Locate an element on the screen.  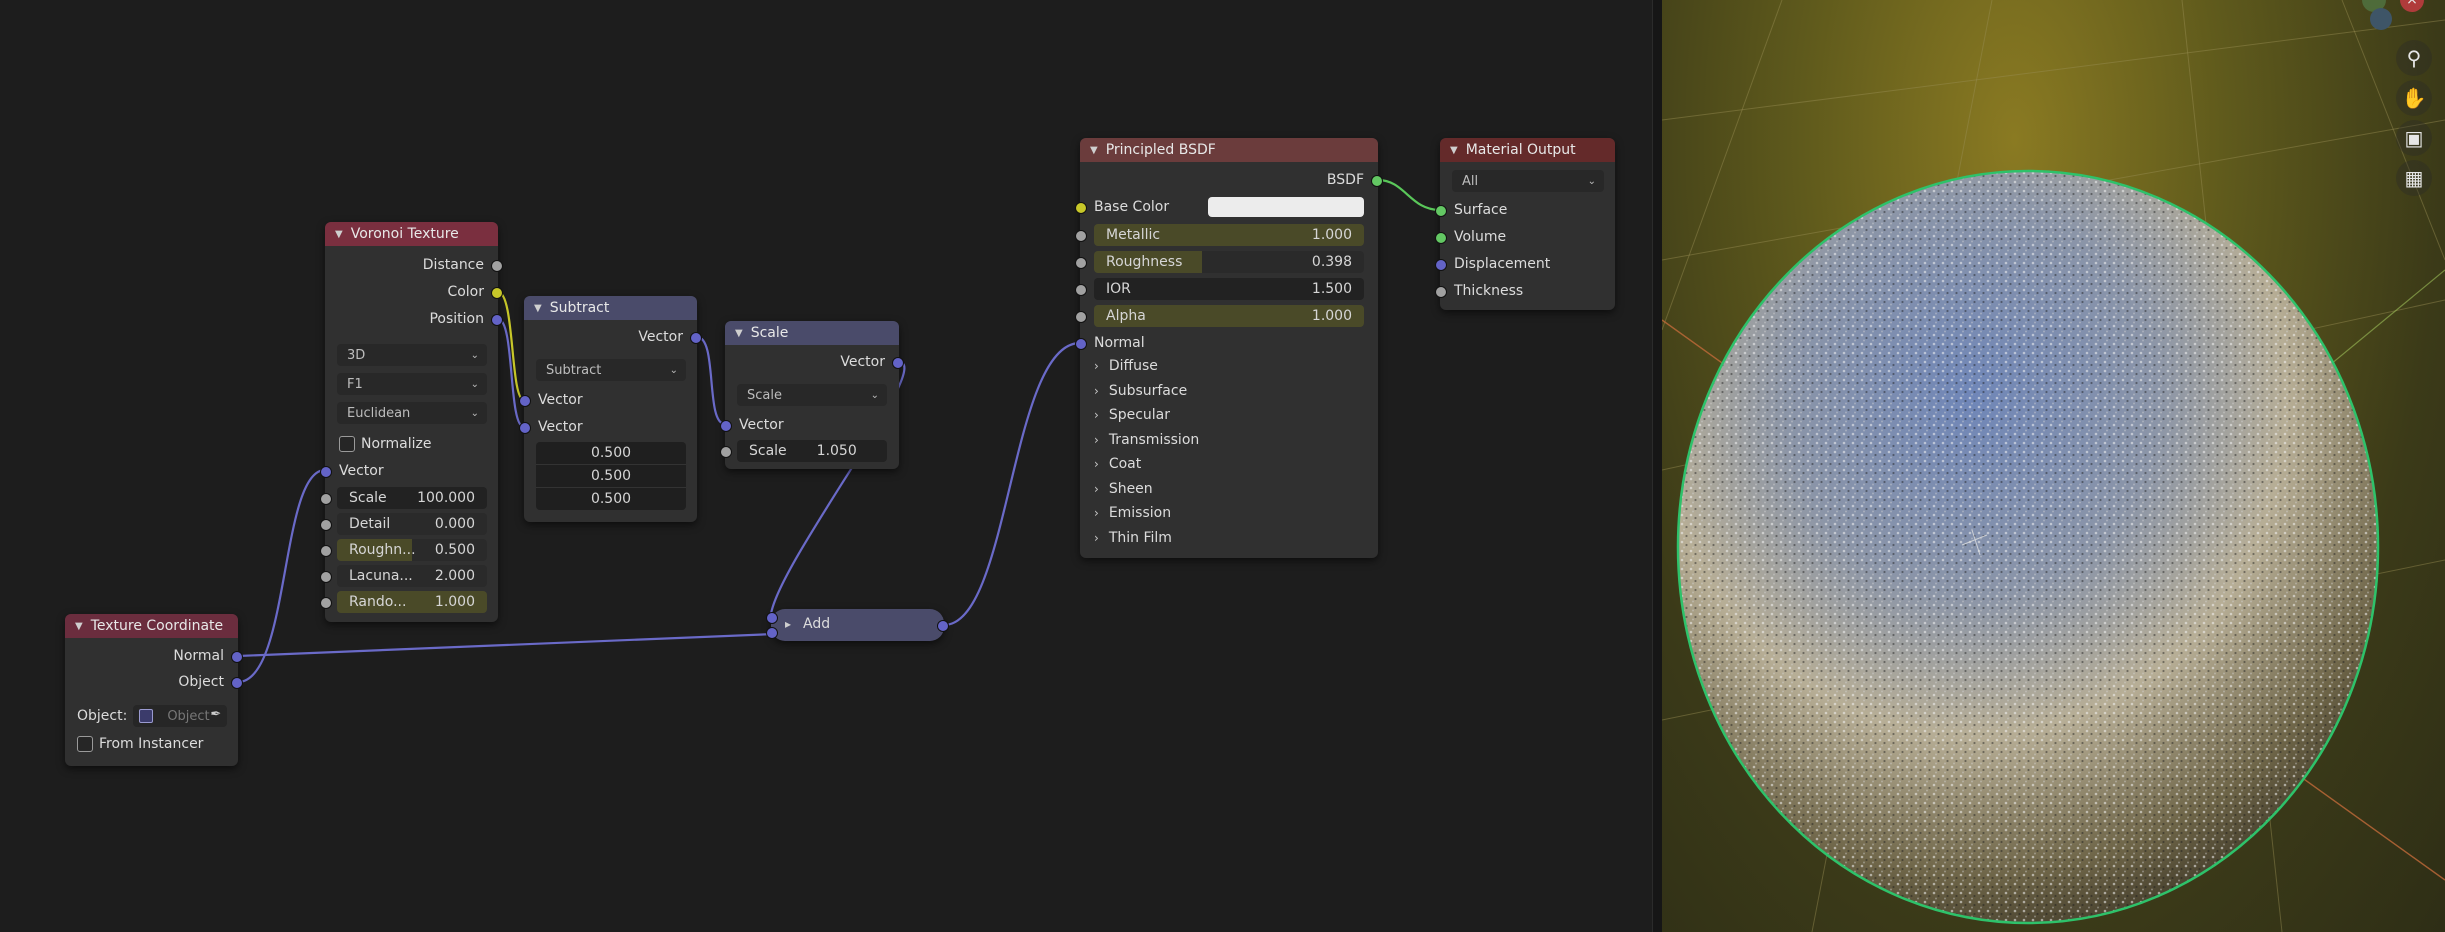
alpha-field: Alpha 1.000 is located at coordinates (1229, 316).